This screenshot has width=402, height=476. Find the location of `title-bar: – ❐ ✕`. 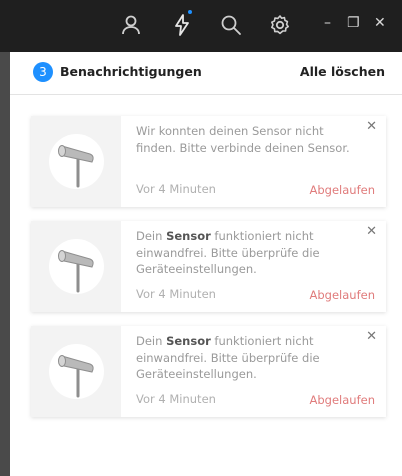

title-bar: – ❐ ✕ is located at coordinates (201, 26).